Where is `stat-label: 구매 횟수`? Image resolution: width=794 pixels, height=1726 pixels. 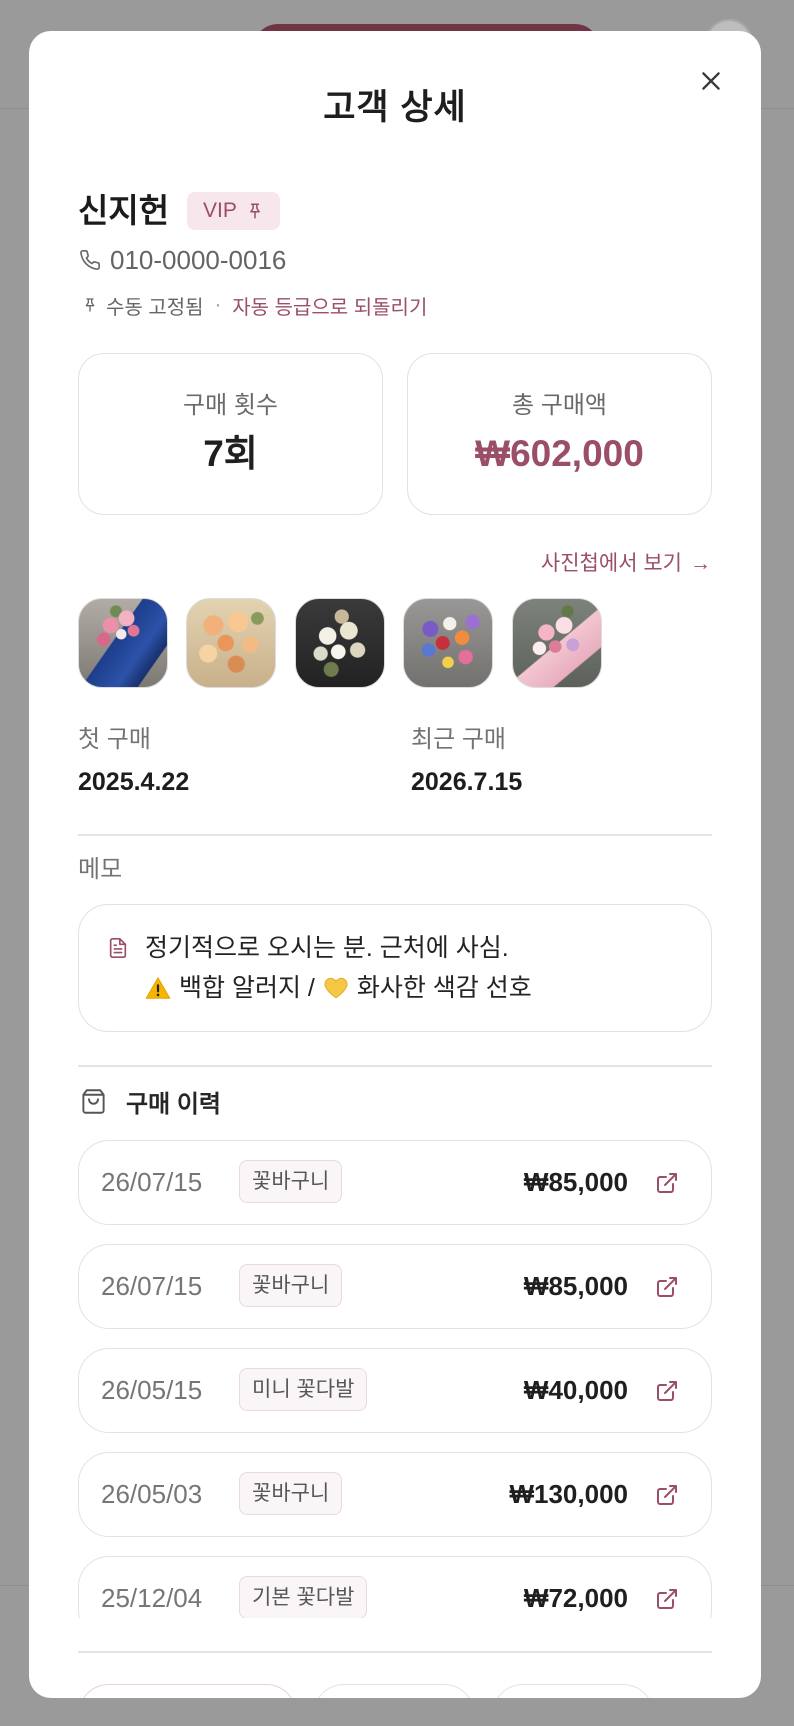
stat-label: 구매 횟수 is located at coordinates (230, 405).